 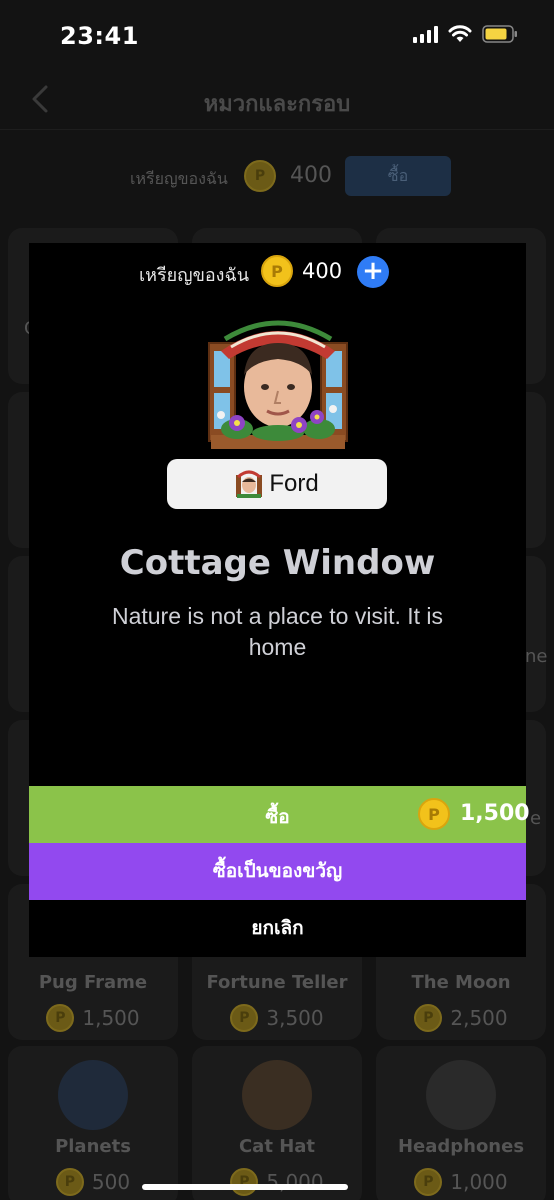 I want to click on item-card: Planets P 500, so click(x=93, y=1123).